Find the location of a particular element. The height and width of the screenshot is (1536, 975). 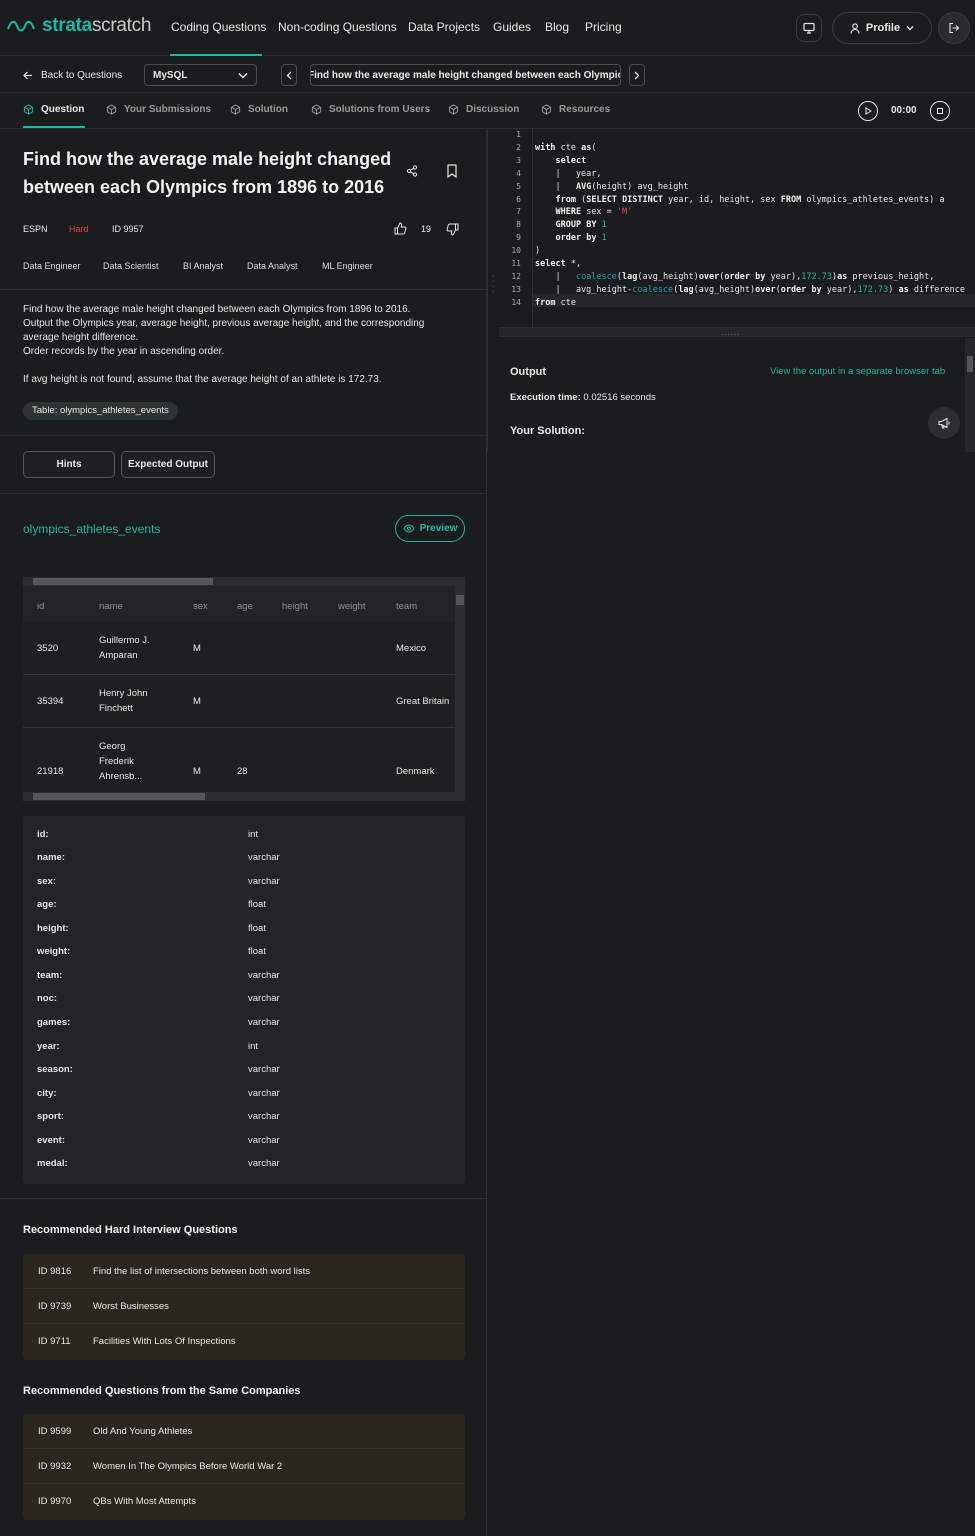

code-line: select is located at coordinates (560, 161).